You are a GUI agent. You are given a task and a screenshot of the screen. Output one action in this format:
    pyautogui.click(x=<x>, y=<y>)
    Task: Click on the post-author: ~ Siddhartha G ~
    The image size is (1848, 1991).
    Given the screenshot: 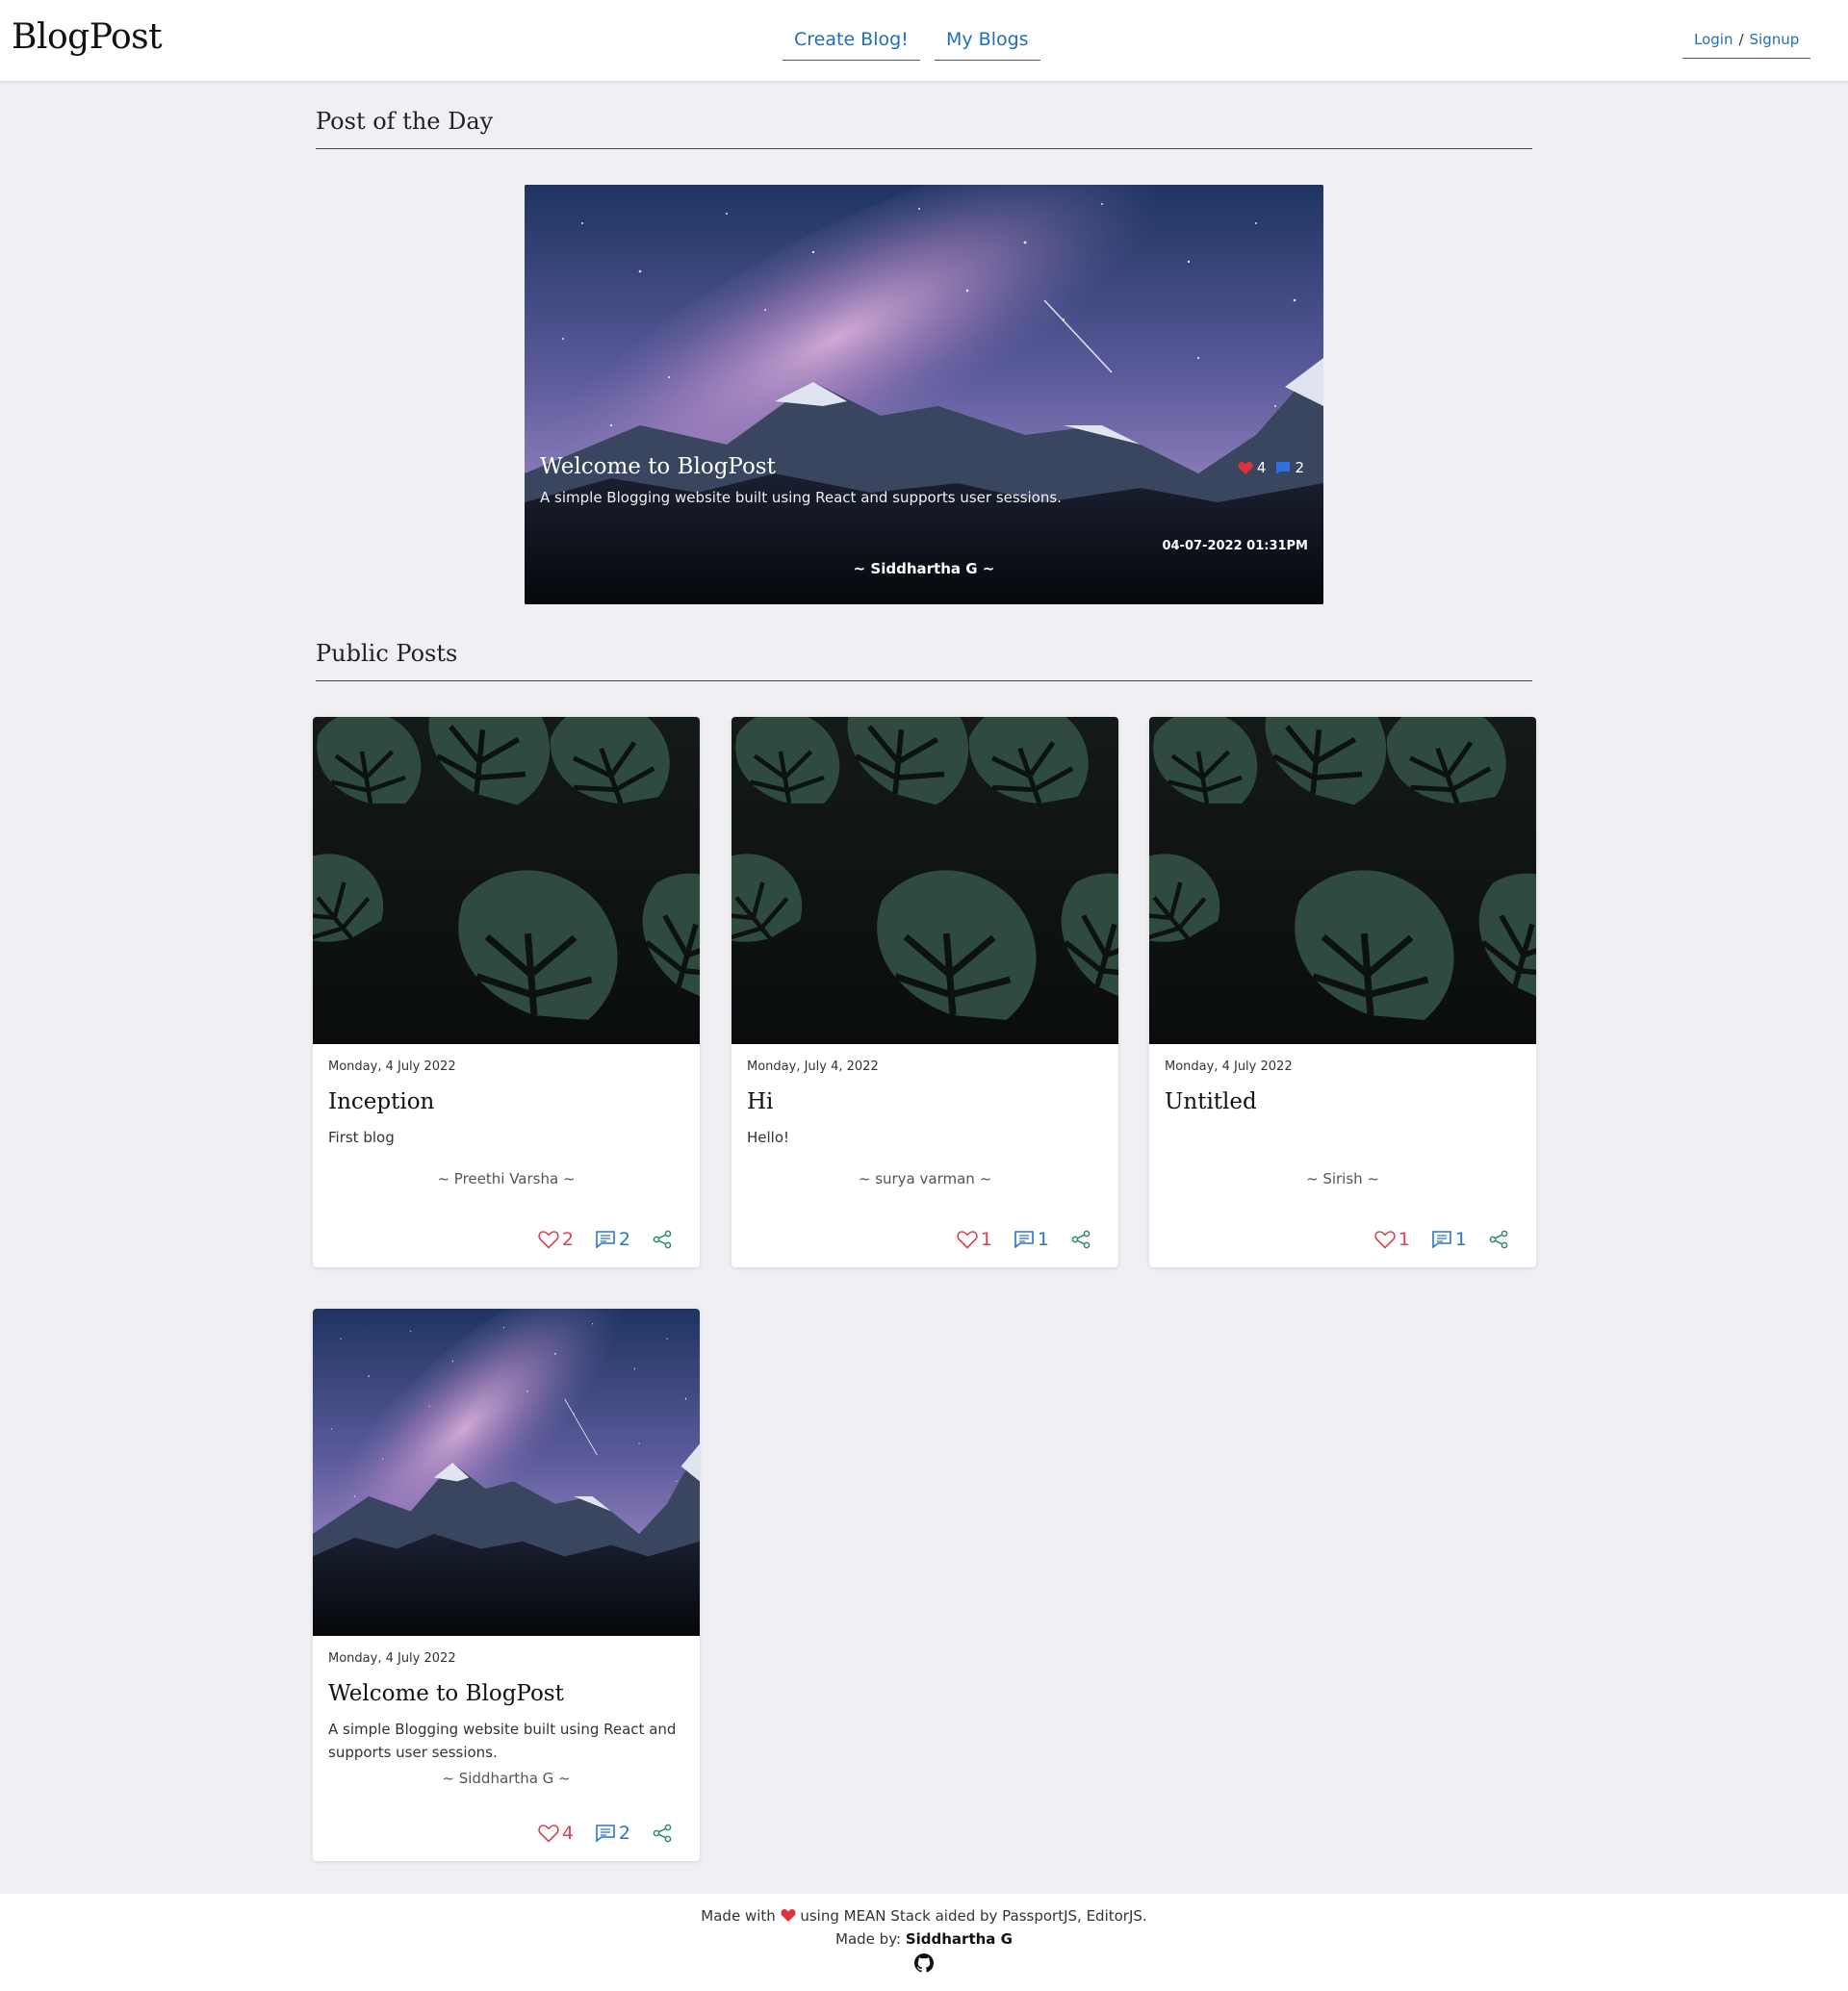 What is the action you would take?
    pyautogui.click(x=506, y=1779)
    